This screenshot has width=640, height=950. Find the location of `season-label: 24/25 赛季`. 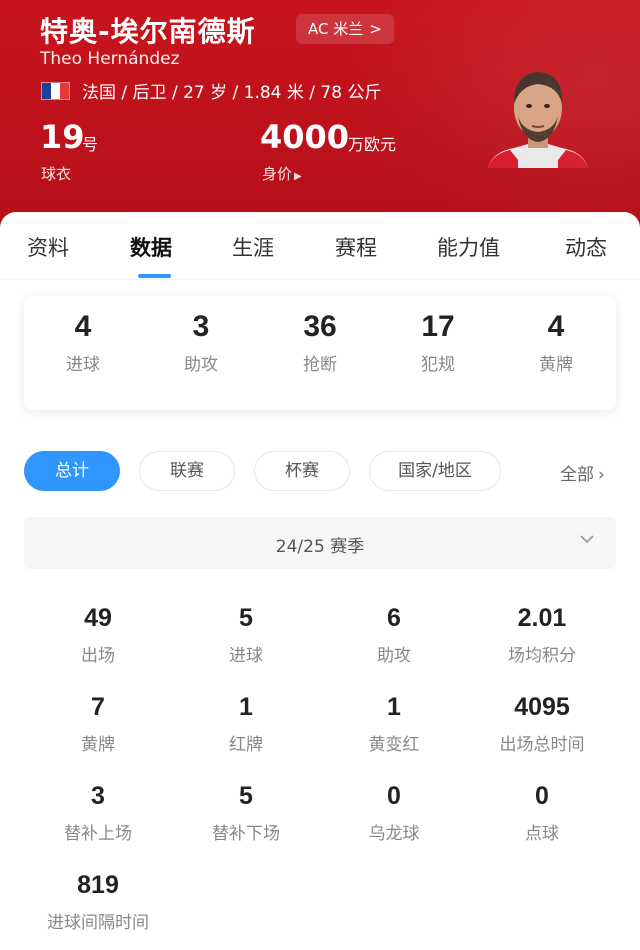

season-label: 24/25 赛季 is located at coordinates (320, 547).